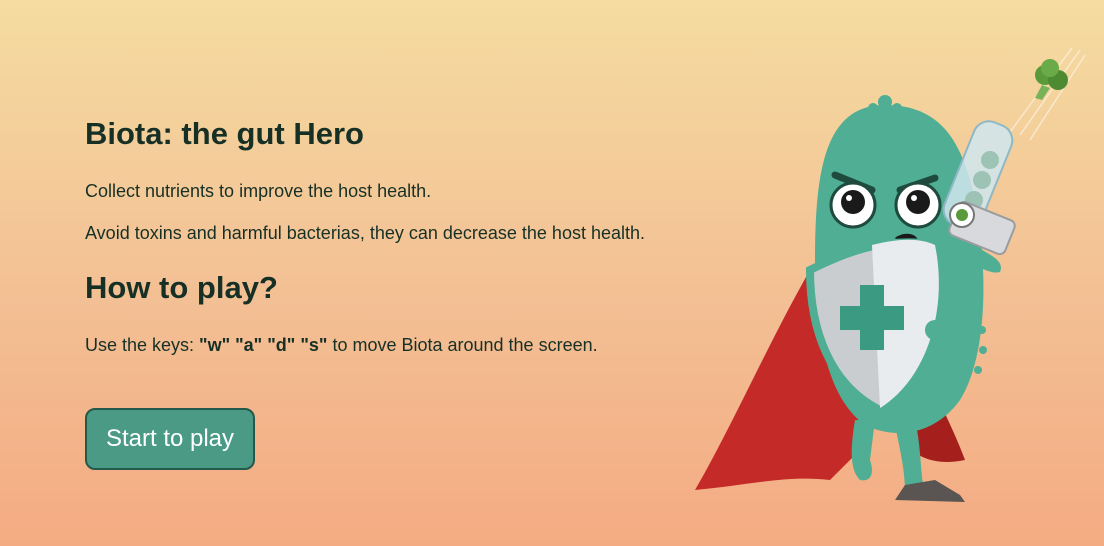 This screenshot has height=546, width=1104. I want to click on broccoli-icon, so click(1051, 79).